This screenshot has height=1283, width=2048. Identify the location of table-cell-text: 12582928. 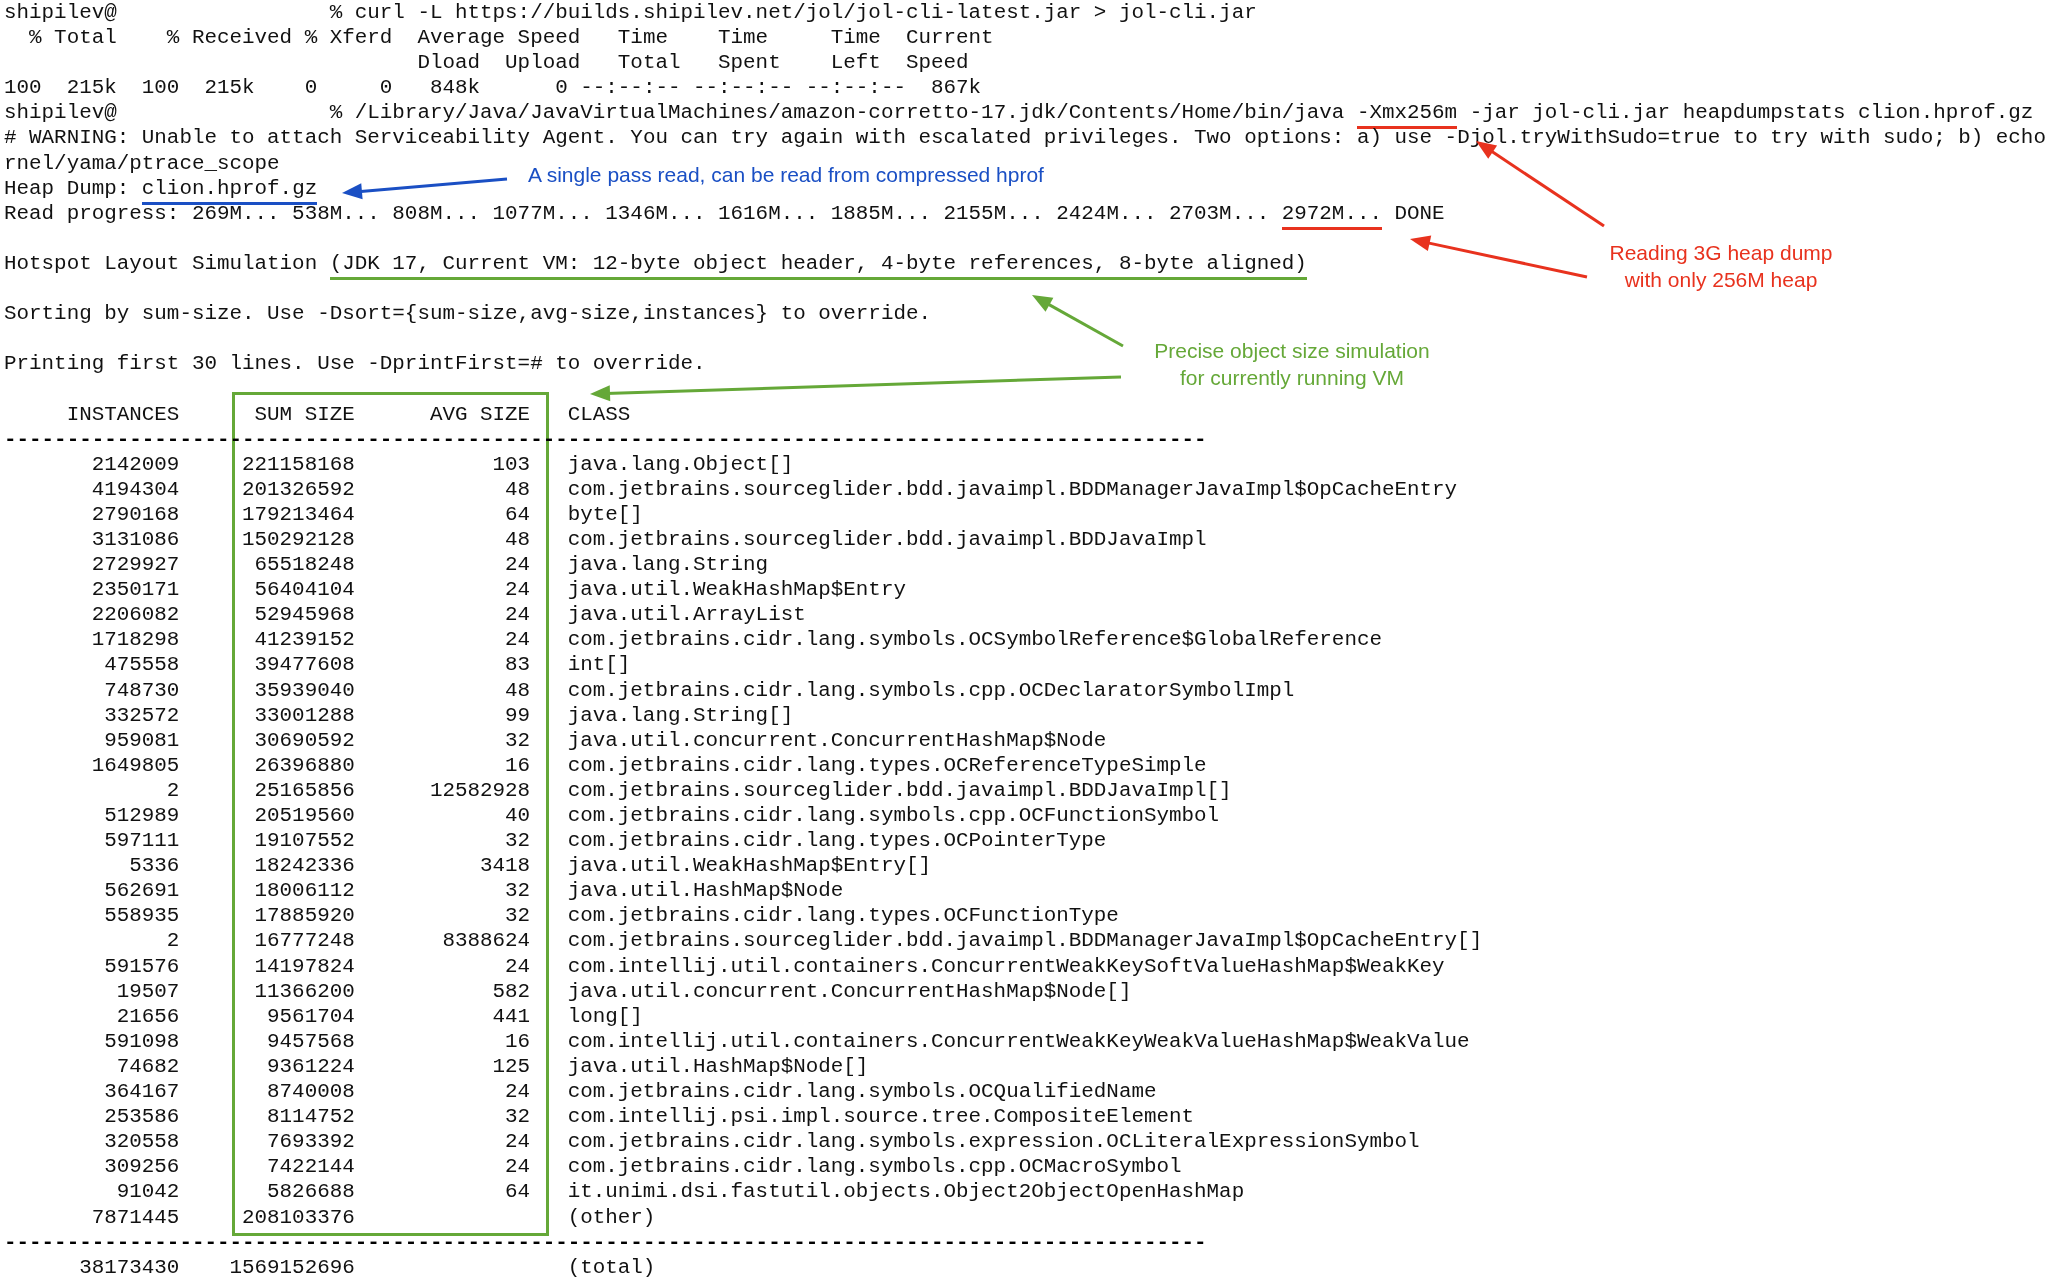
(479, 790).